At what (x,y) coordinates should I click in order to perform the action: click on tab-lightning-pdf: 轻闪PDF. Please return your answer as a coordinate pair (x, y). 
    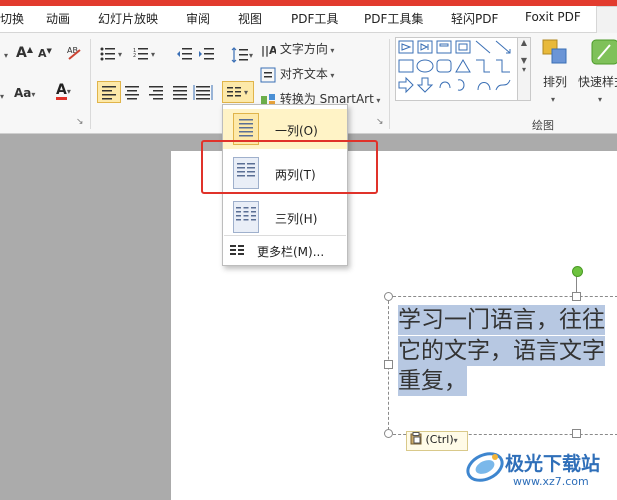
    Looking at the image, I should click on (474, 18).